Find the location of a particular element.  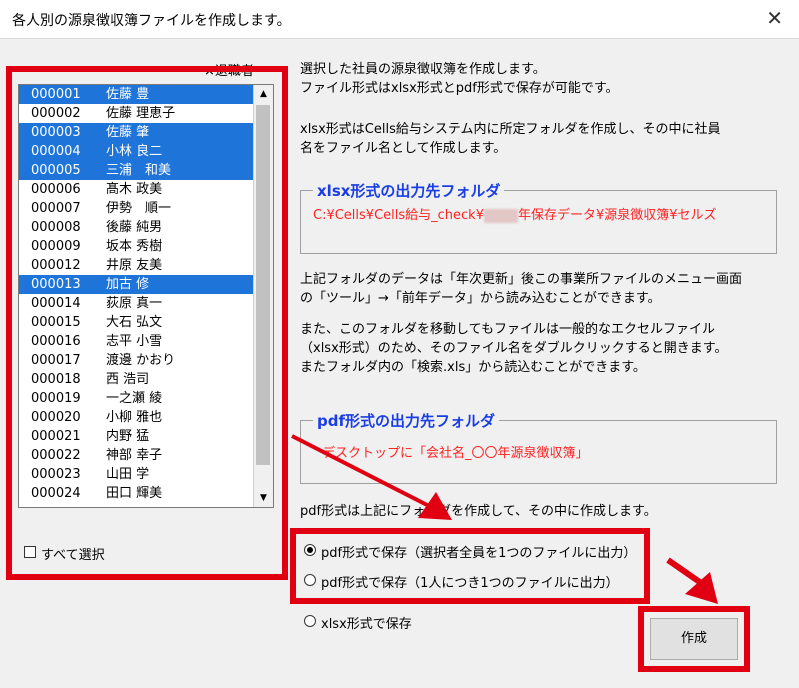

annotation-arrows is located at coordinates (504, 519).